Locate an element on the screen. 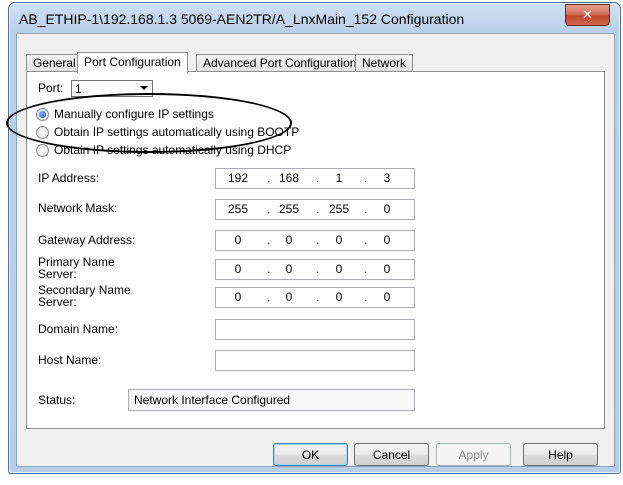  tab-network: Network is located at coordinates (384, 63).